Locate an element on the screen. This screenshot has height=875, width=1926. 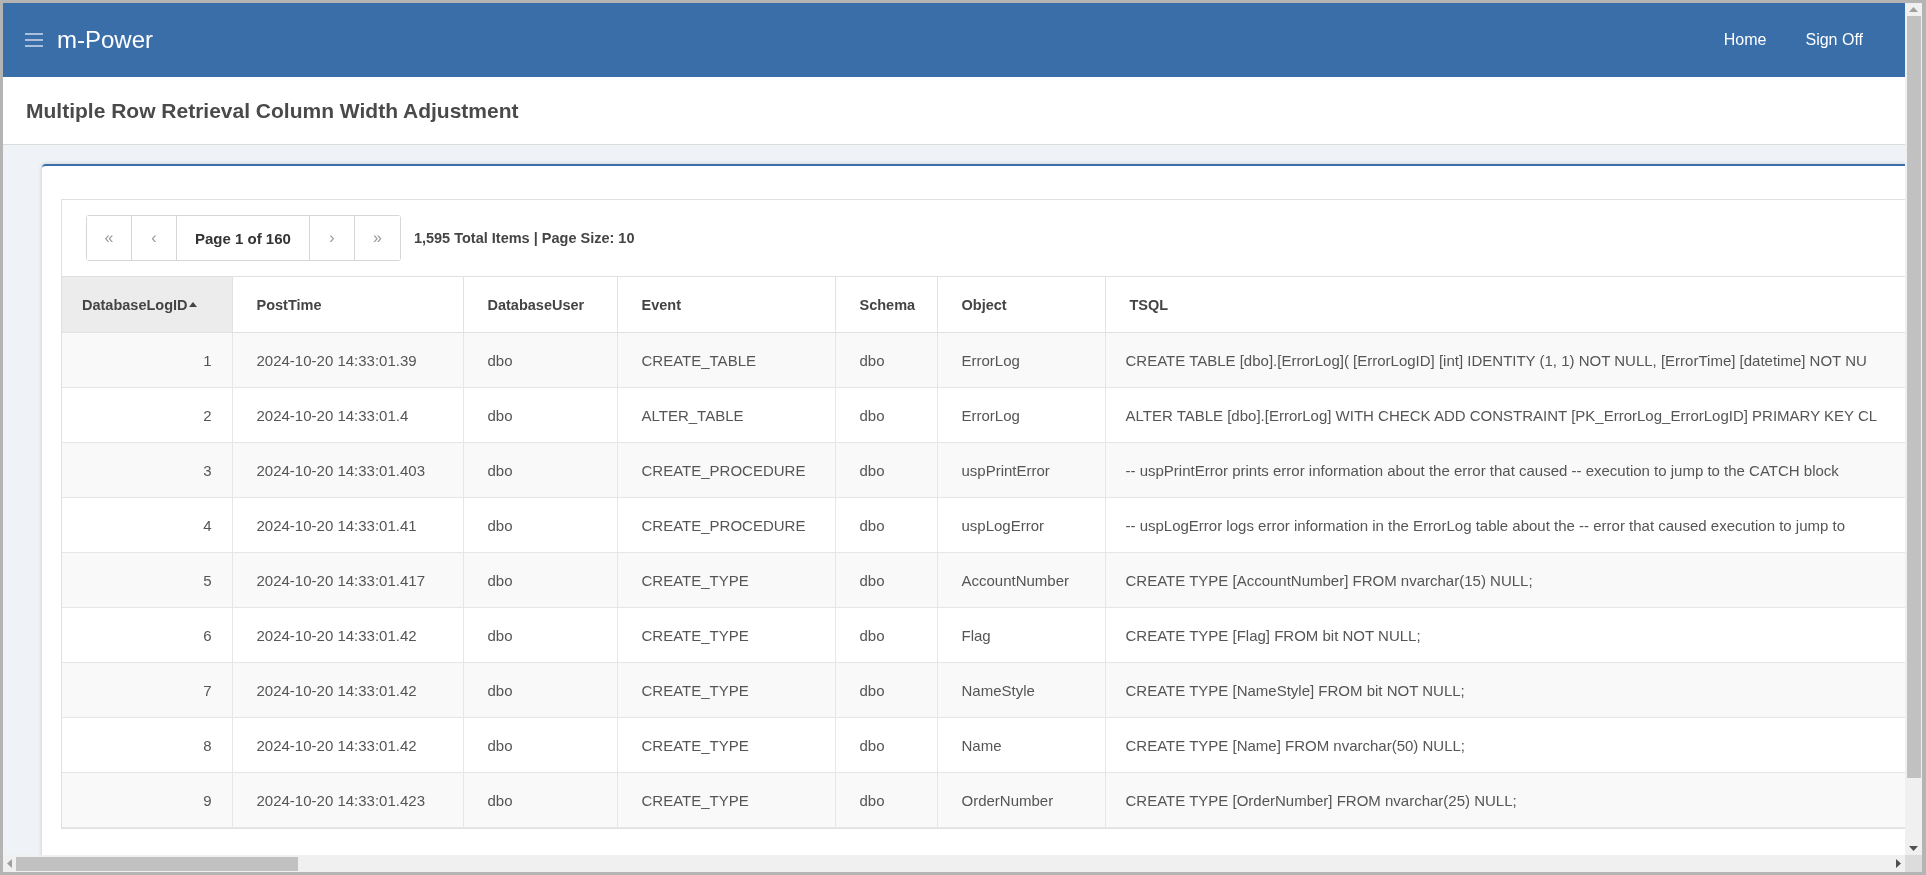
items-summary: 1,595 Total Items | Page Size: 10 is located at coordinates (524, 238).